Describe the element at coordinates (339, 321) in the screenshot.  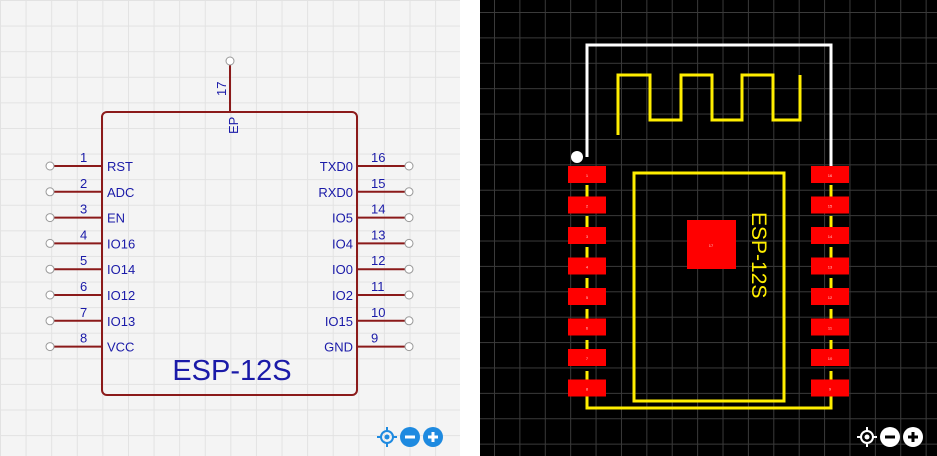
I see `right-pin-label: IO15` at that location.